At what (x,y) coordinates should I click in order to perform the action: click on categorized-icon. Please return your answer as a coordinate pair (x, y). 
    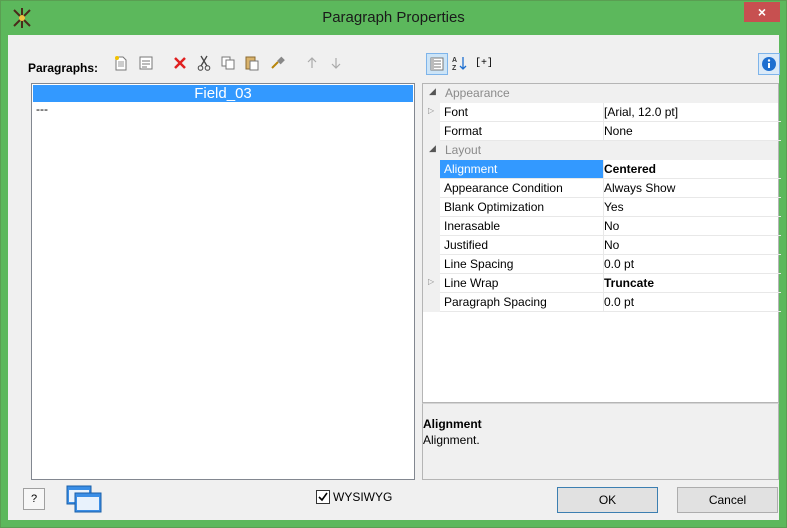
    Looking at the image, I should click on (437, 64).